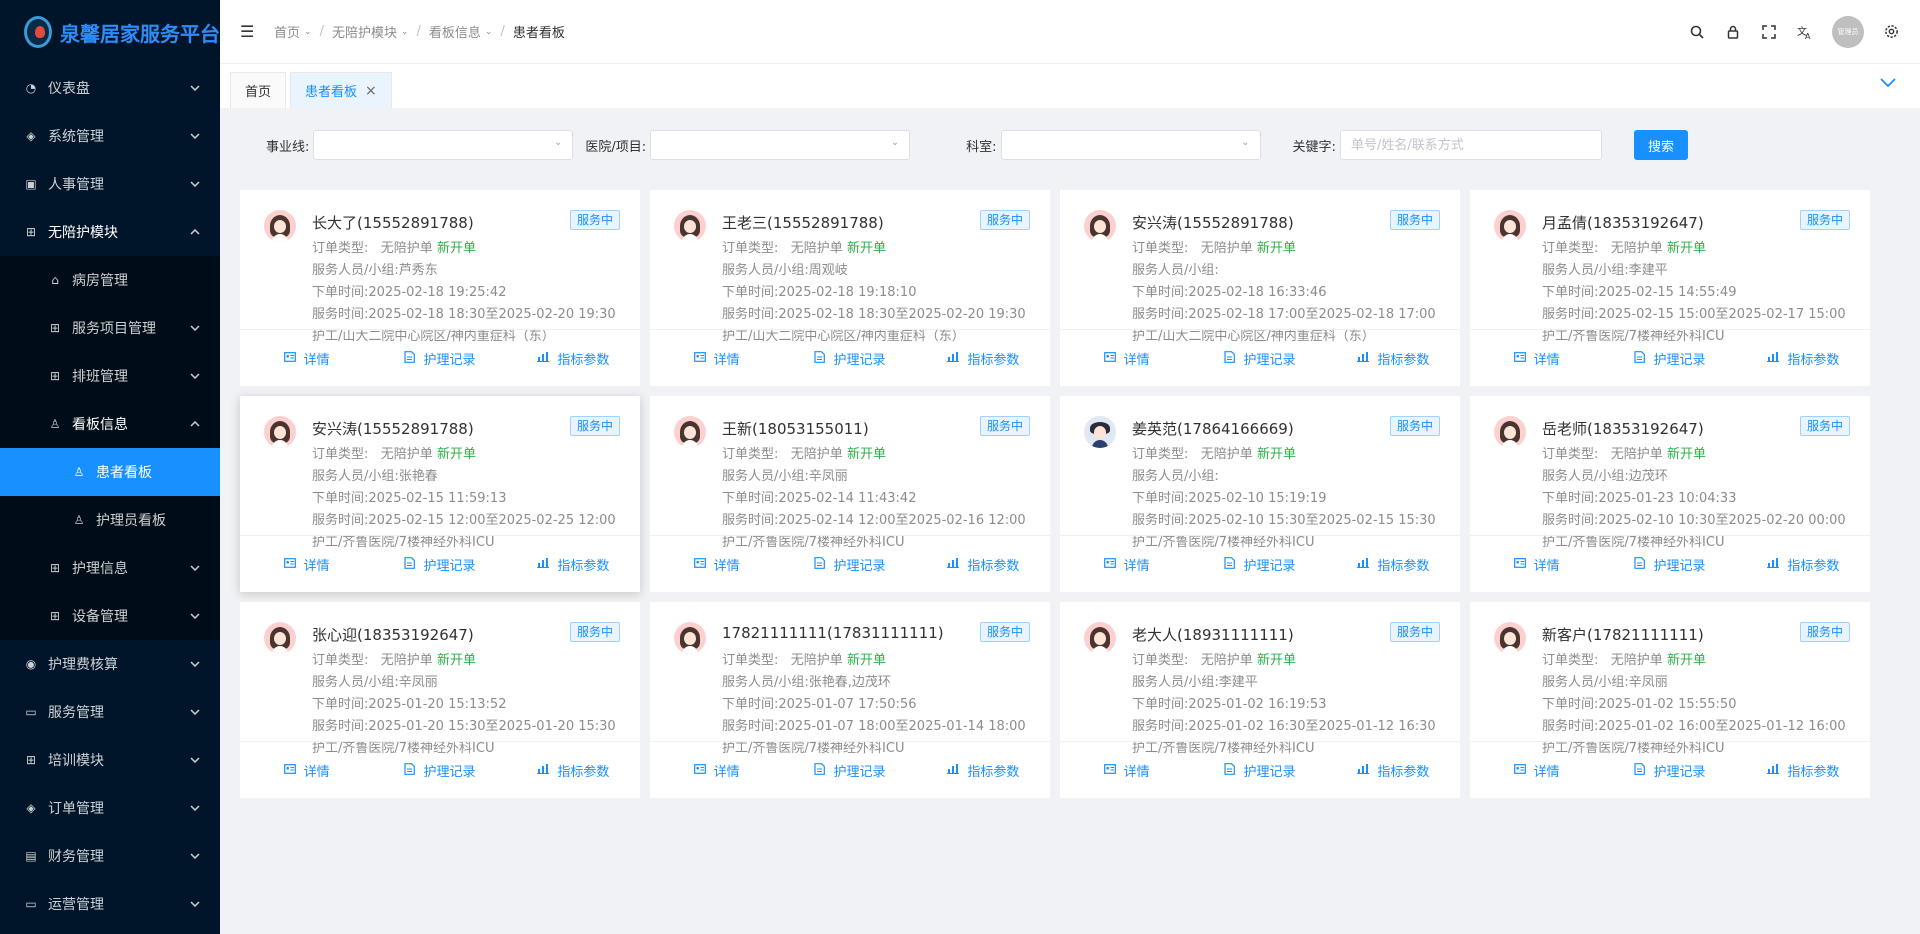 The width and height of the screenshot is (1920, 934). What do you see at coordinates (110, 328) in the screenshot?
I see `sidebar-item: ⊞ 服务项目管理` at bounding box center [110, 328].